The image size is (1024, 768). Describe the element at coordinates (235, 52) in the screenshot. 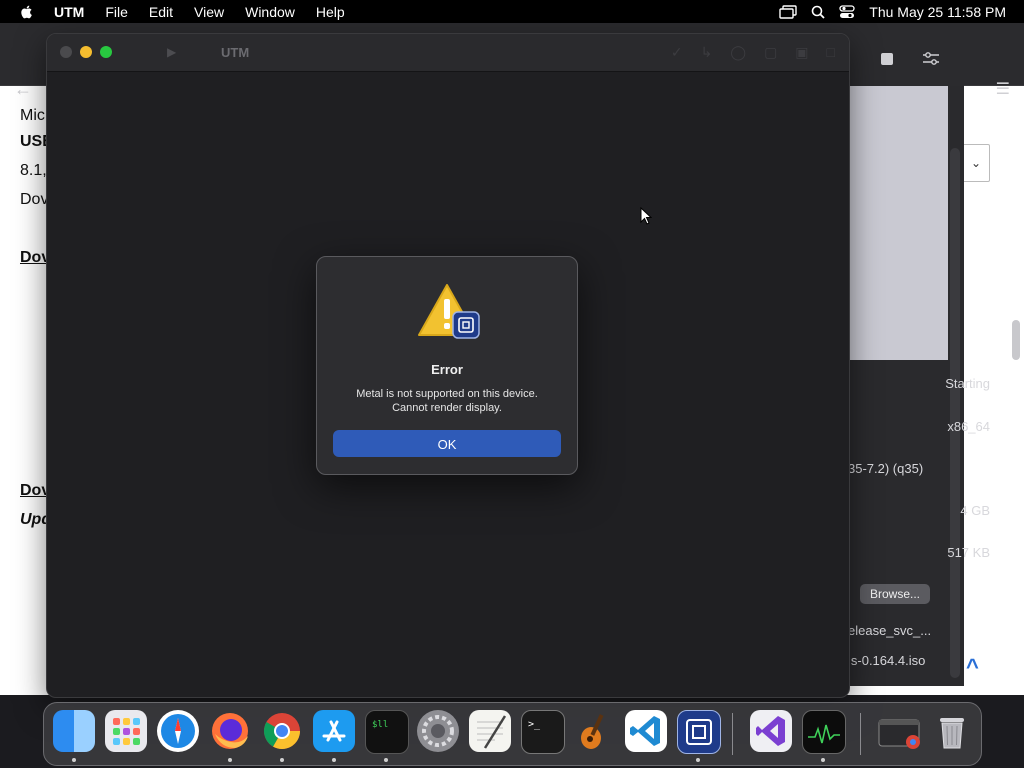

I see `window-title: UTM` at that location.